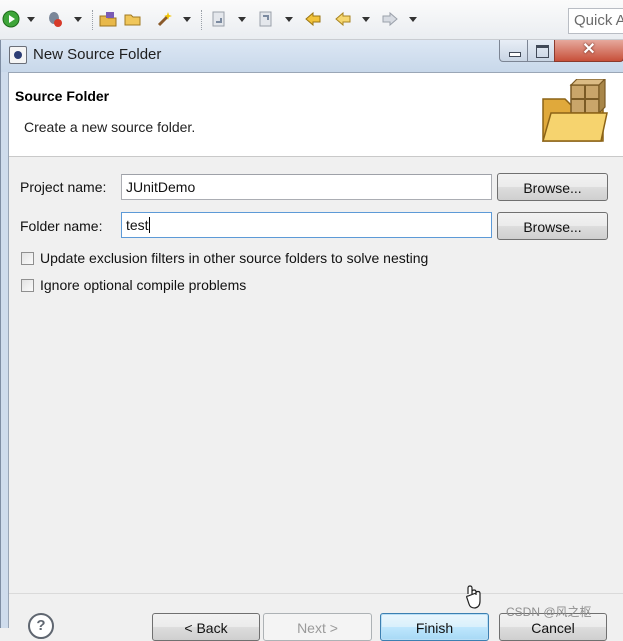 This screenshot has height=641, width=623. Describe the element at coordinates (289, 19) in the screenshot. I see `previous-annotation-dropdown-icon` at that location.